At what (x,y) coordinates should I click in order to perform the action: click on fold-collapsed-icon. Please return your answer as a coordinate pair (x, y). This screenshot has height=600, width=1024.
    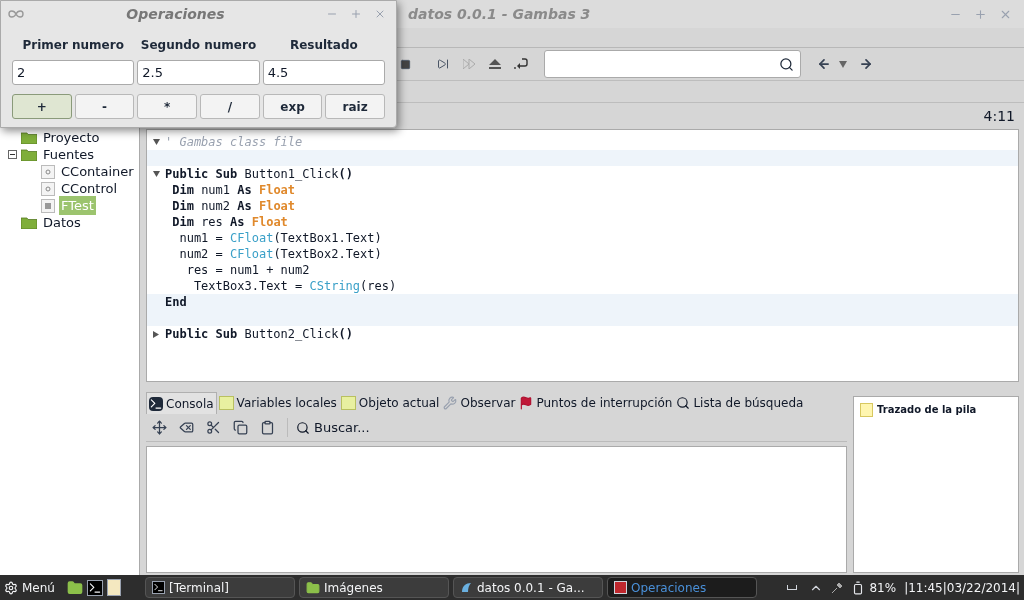
    Looking at the image, I should click on (156, 334).